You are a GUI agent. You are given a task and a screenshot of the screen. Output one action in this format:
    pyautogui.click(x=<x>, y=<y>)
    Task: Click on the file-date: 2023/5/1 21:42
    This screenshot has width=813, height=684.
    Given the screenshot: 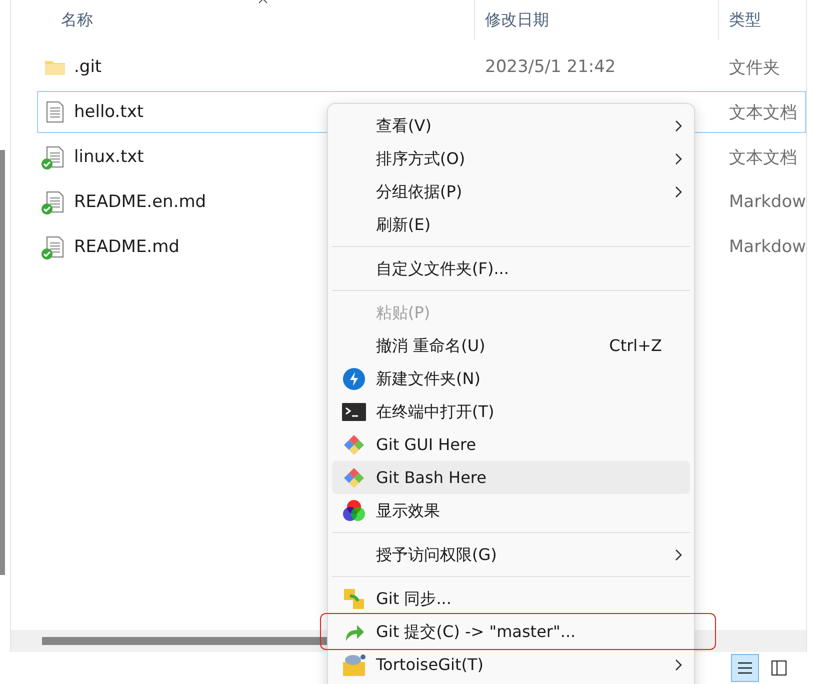 What is the action you would take?
    pyautogui.click(x=550, y=67)
    